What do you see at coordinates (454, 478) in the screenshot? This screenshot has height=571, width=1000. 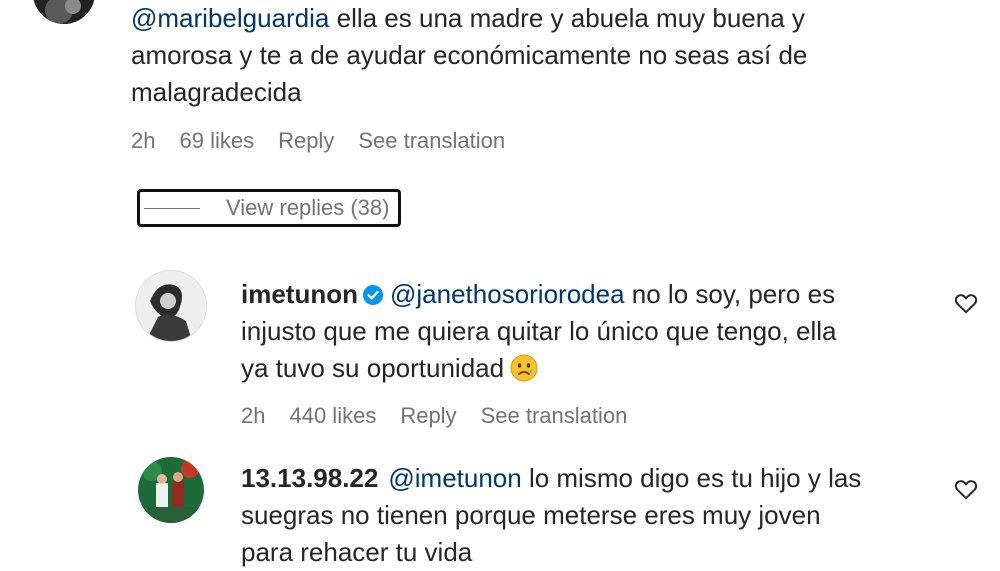 I see `mention-link: @imetunon` at bounding box center [454, 478].